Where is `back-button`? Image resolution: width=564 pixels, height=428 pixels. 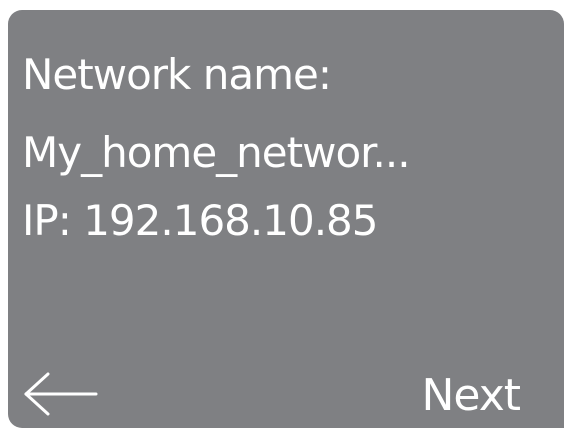
back-button is located at coordinates (59, 394).